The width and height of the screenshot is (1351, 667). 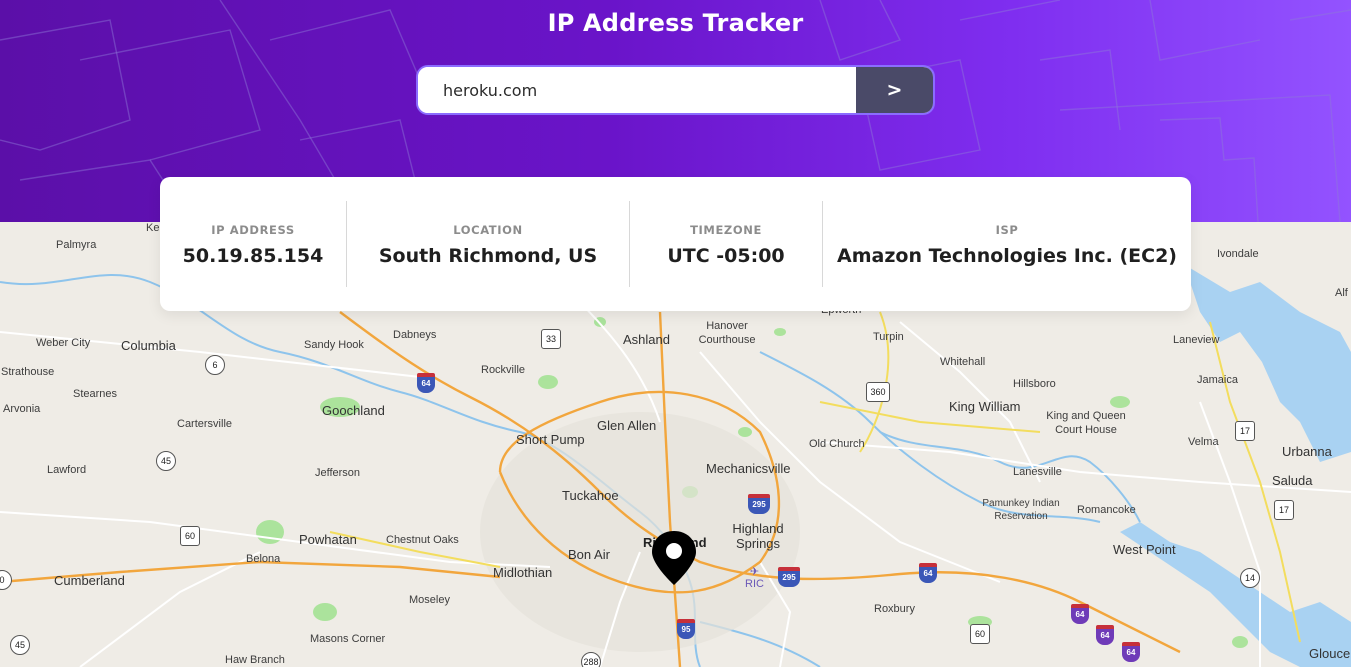 What do you see at coordinates (1007, 244) in the screenshot?
I see `info-isp: ISP Amazon Technologies Inc. (EC2)` at bounding box center [1007, 244].